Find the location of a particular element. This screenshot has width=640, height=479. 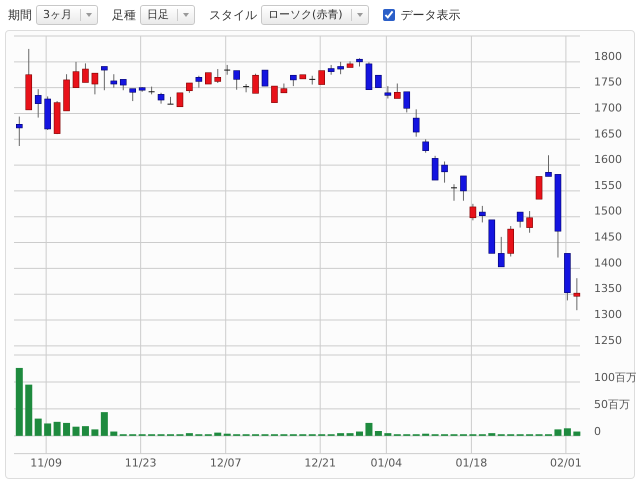

axis-label: 1350 is located at coordinates (608, 289).